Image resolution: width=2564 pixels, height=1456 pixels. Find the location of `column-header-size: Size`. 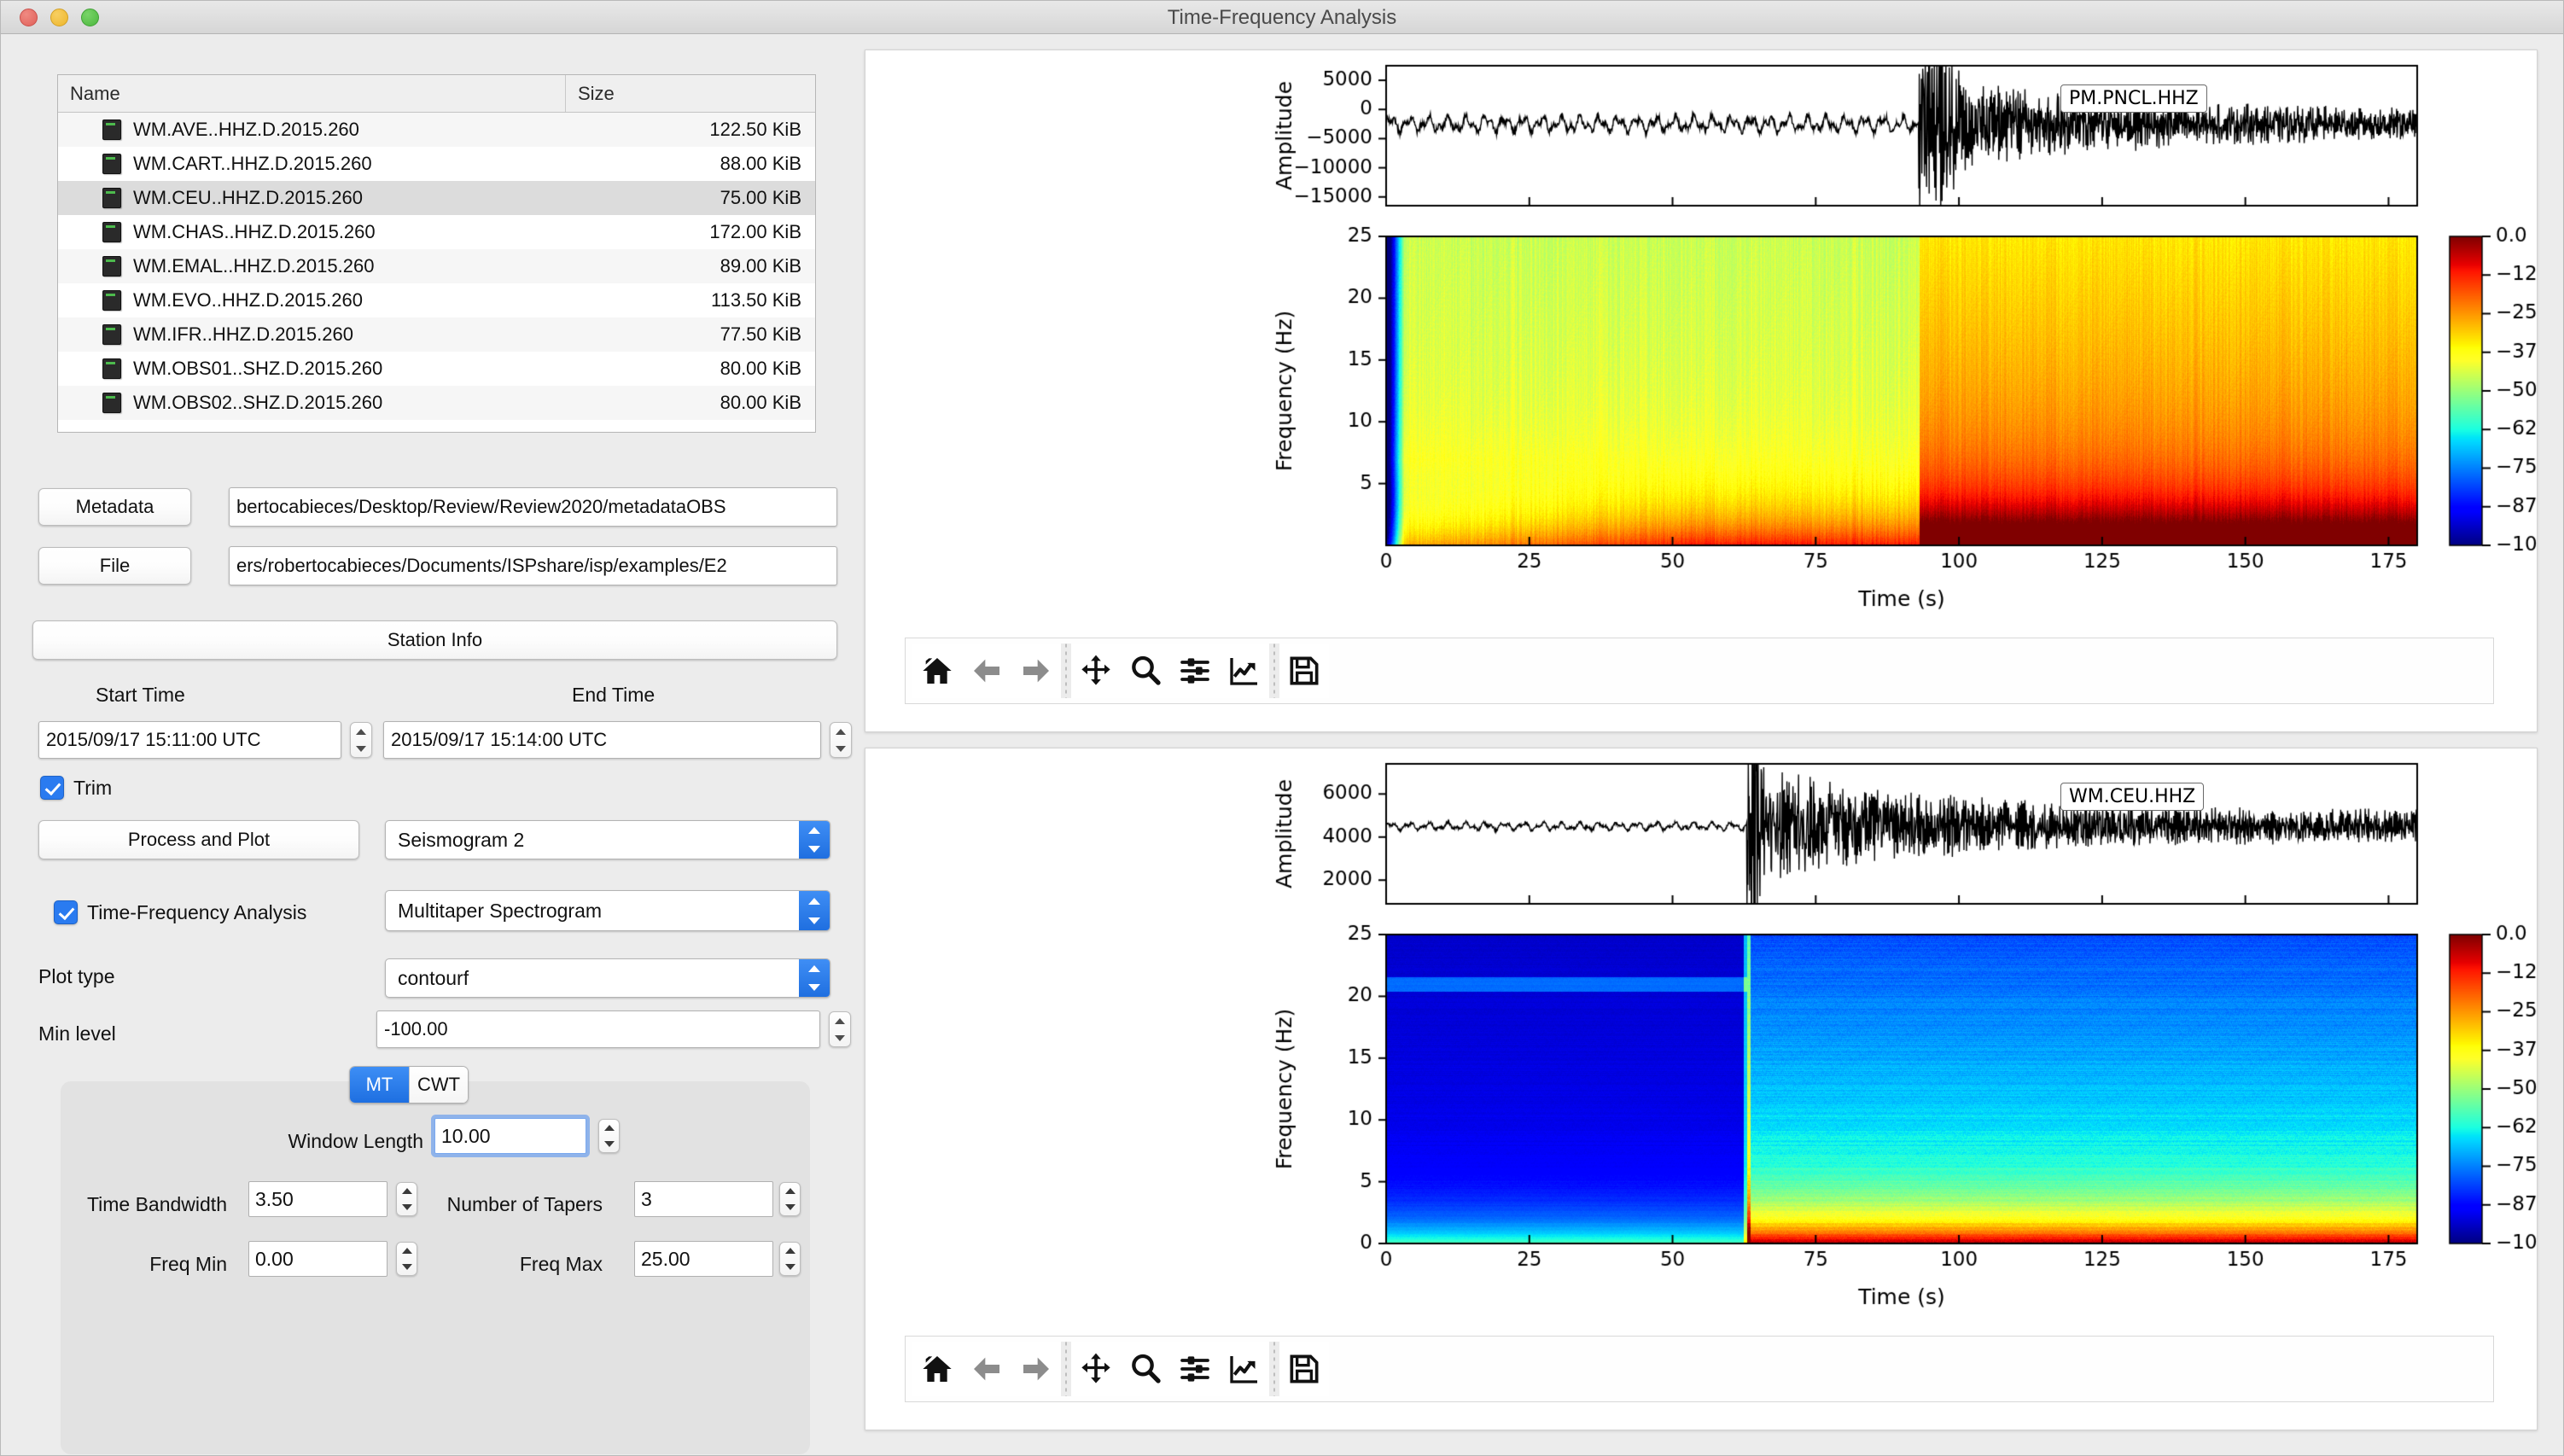

column-header-size: Size is located at coordinates (690, 93).